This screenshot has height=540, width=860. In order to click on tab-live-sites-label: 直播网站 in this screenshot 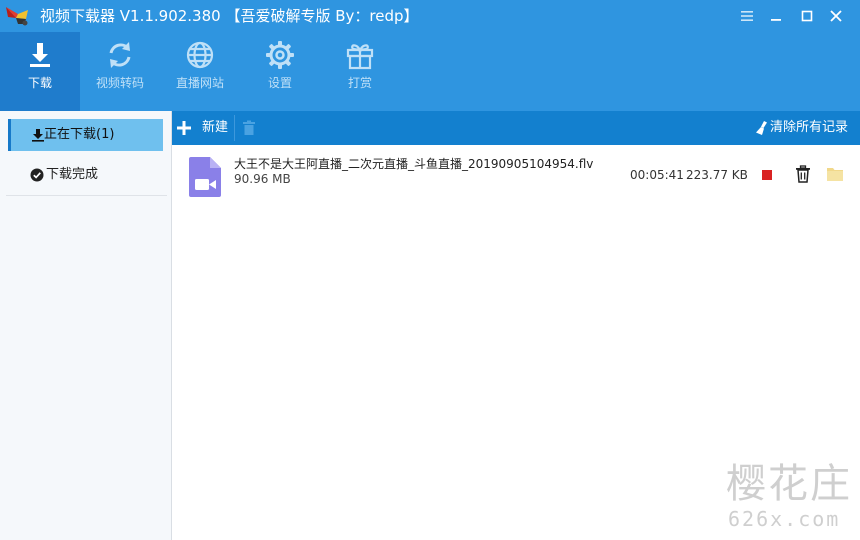, I will do `click(199, 83)`.